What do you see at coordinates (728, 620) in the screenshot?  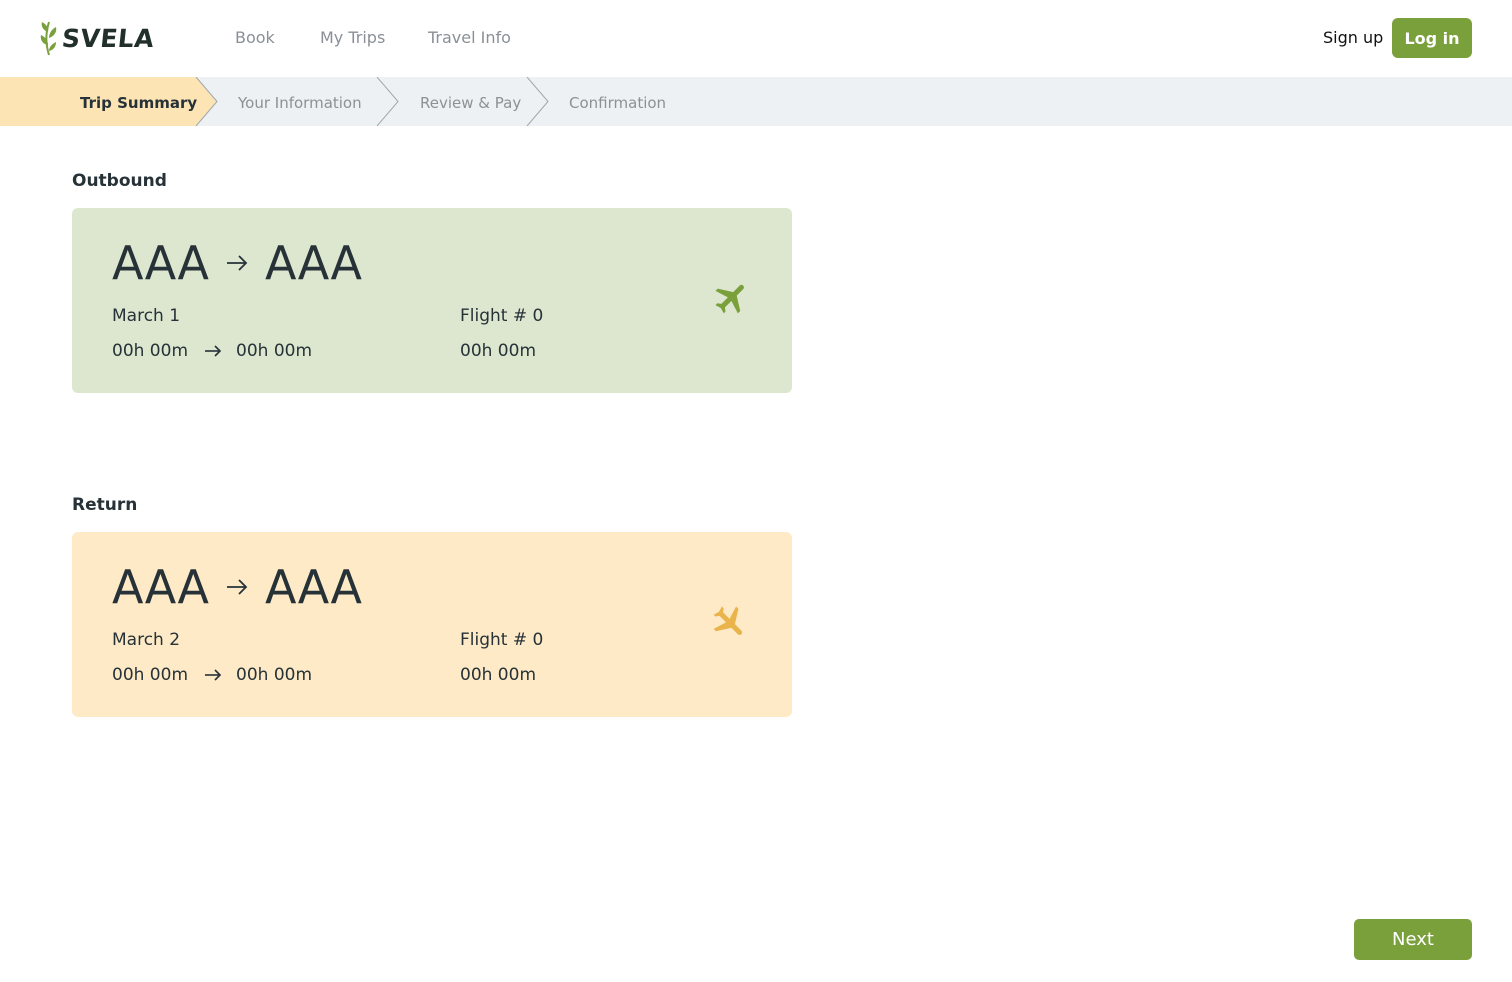 I see `plane-landing-icon` at bounding box center [728, 620].